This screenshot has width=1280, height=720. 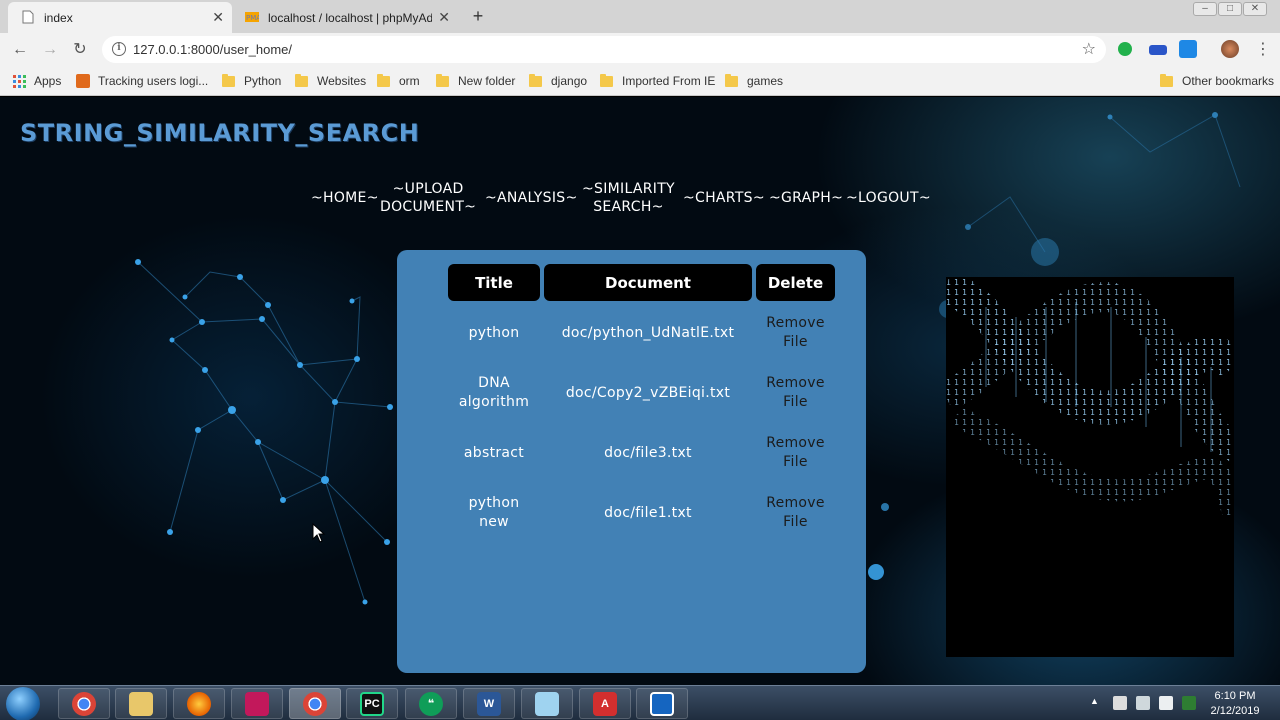 What do you see at coordinates (251, 81) in the screenshot?
I see `bookmark-python: Python` at bounding box center [251, 81].